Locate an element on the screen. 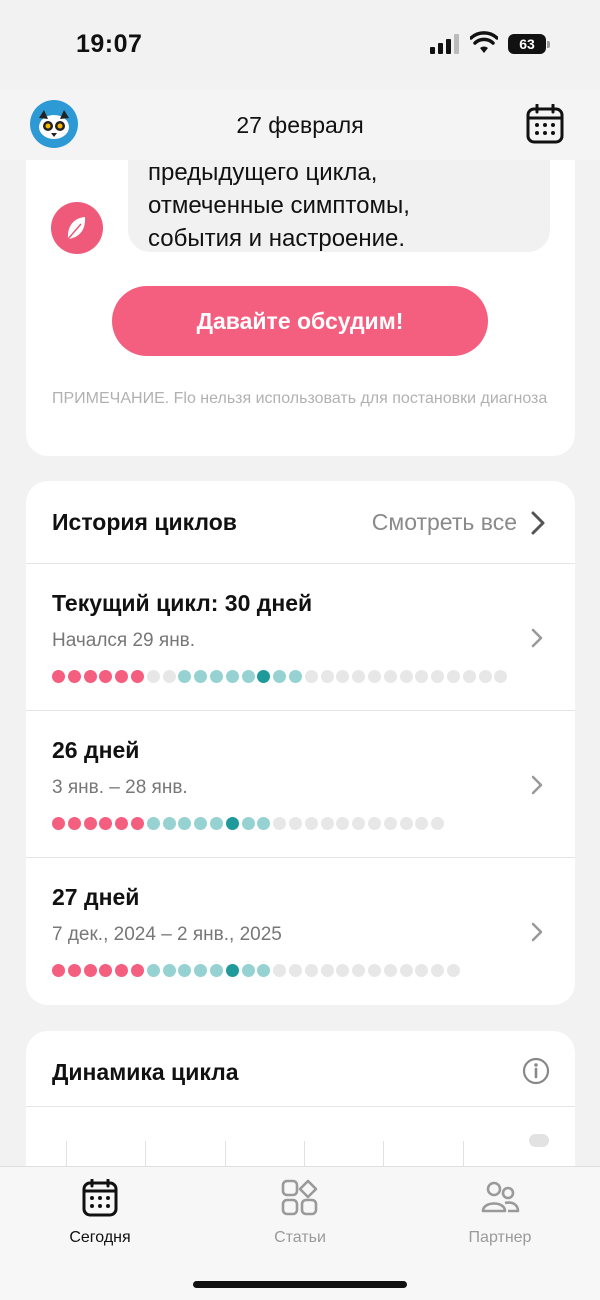  home-indicator is located at coordinates (300, 1284).